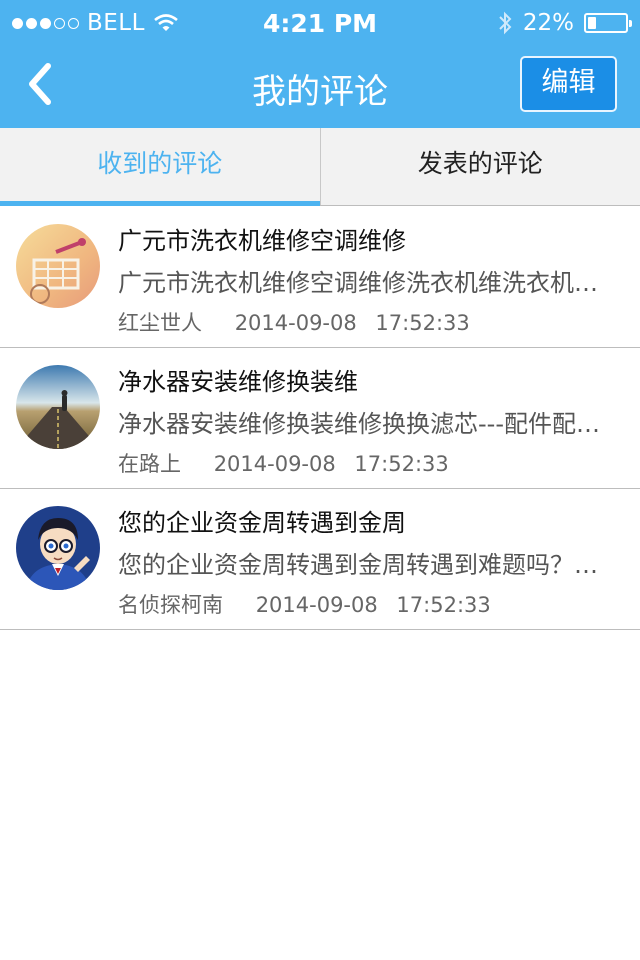 The image size is (640, 960). What do you see at coordinates (160, 167) in the screenshot?
I see `tab-received-comments: 收到的评论` at bounding box center [160, 167].